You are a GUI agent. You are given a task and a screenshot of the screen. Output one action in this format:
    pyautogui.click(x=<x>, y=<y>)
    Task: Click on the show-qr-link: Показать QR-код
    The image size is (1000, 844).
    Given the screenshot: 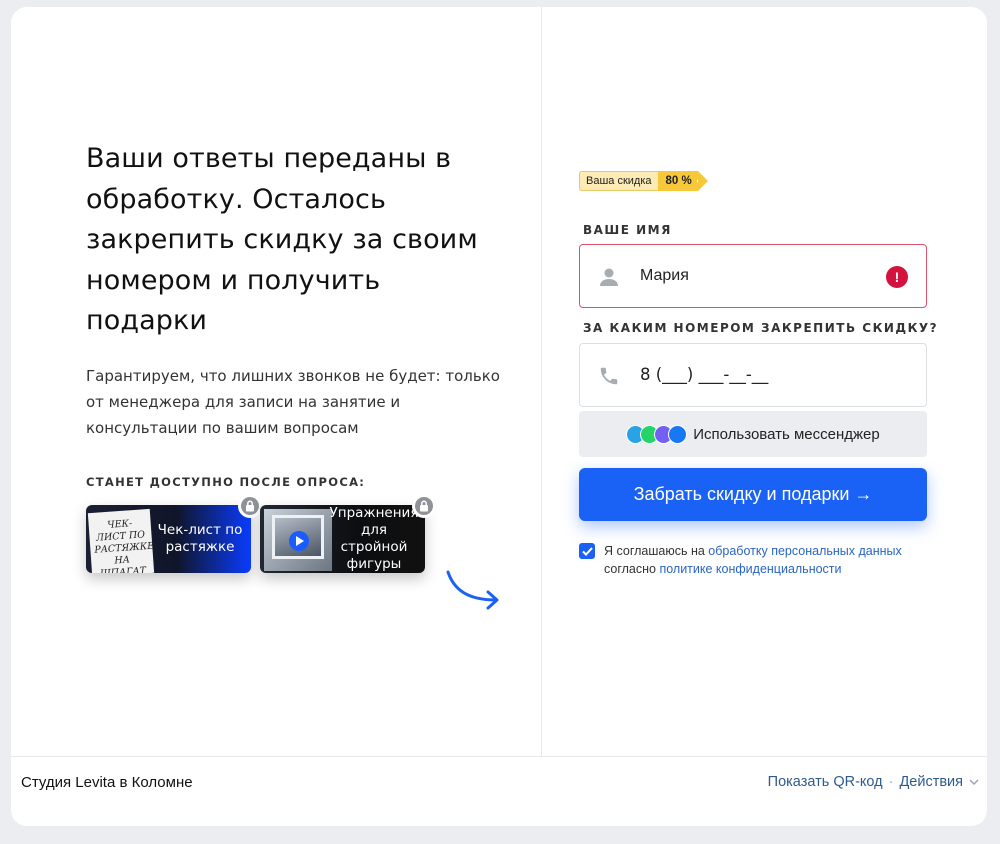 What is the action you would take?
    pyautogui.click(x=825, y=782)
    